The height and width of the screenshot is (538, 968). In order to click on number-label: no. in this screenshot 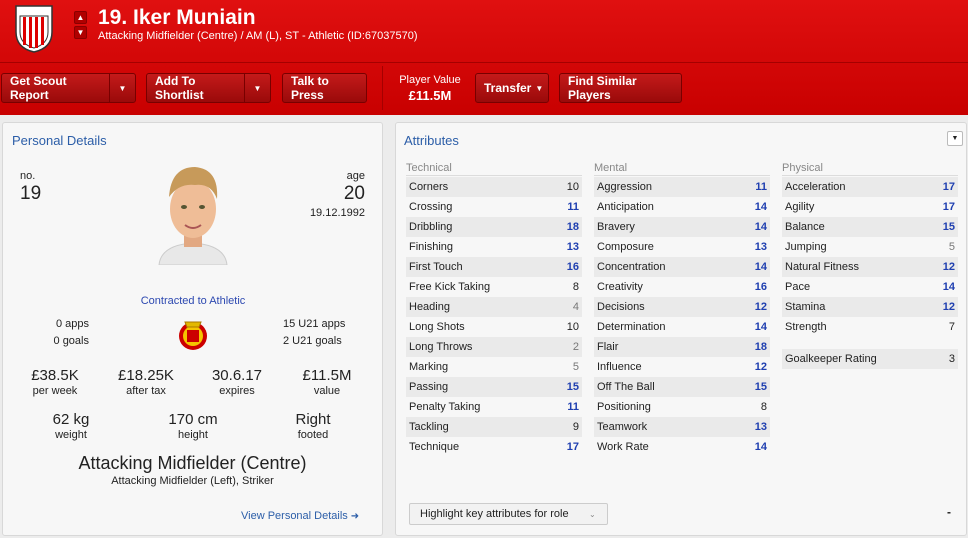, I will do `click(28, 176)`.